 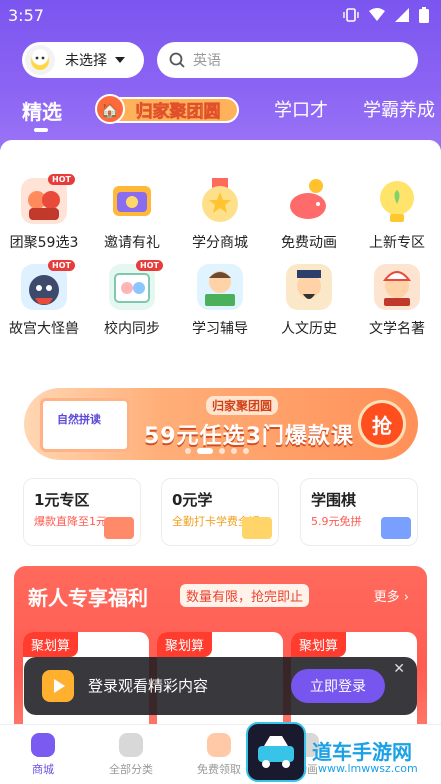 What do you see at coordinates (220, 201) in the screenshot?
I see `medal-star-icon` at bounding box center [220, 201].